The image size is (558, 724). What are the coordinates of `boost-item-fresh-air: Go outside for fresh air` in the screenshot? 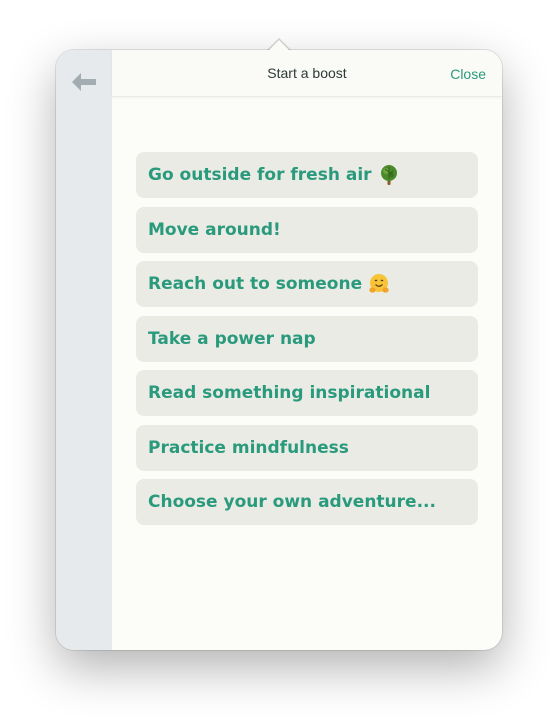 It's located at (307, 175).